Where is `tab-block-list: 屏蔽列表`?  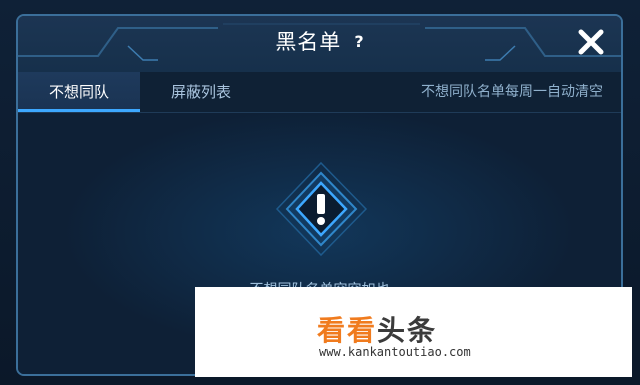 tab-block-list: 屏蔽列表 is located at coordinates (201, 92).